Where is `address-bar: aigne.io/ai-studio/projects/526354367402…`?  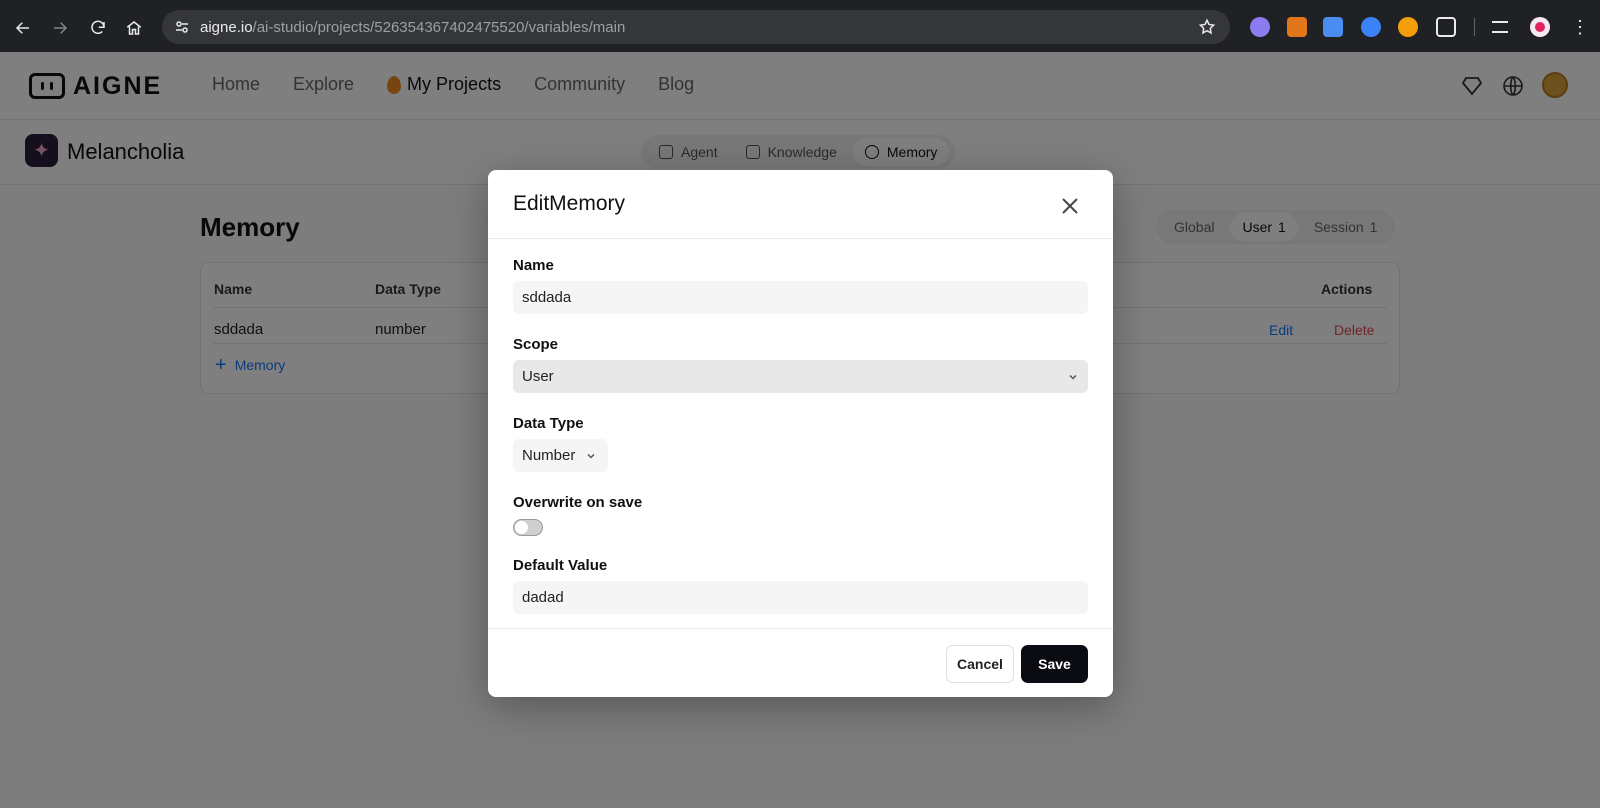
address-bar: aigne.io/ai-studio/projects/526354367402… is located at coordinates (696, 27).